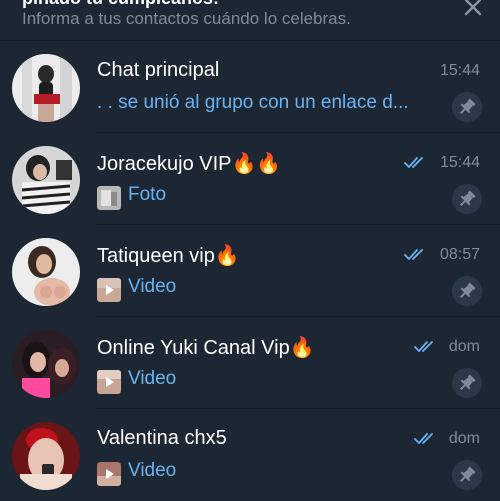  I want to click on chat-name: Online Yuki Canal Vip🔥, so click(206, 348).